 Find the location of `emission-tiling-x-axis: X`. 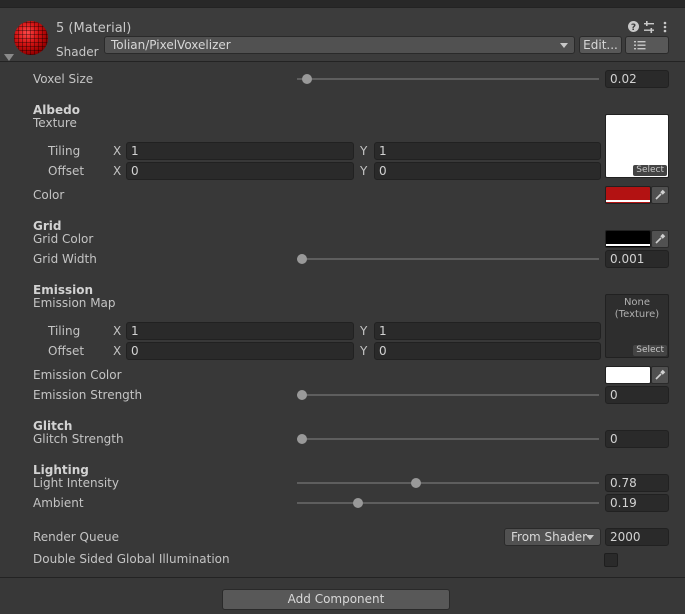

emission-tiling-x-axis: X is located at coordinates (117, 331).